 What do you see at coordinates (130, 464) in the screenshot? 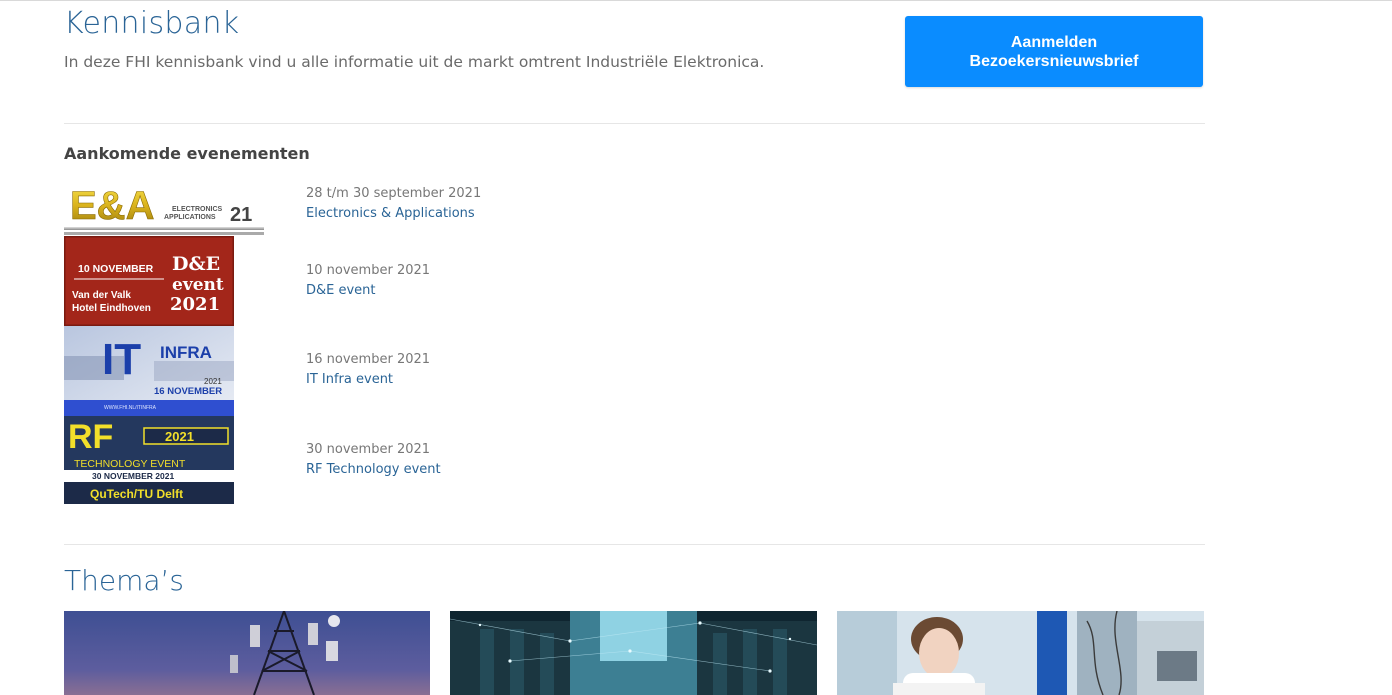
I see `rf-logo-word: TECHNOLOGY EVENT` at bounding box center [130, 464].